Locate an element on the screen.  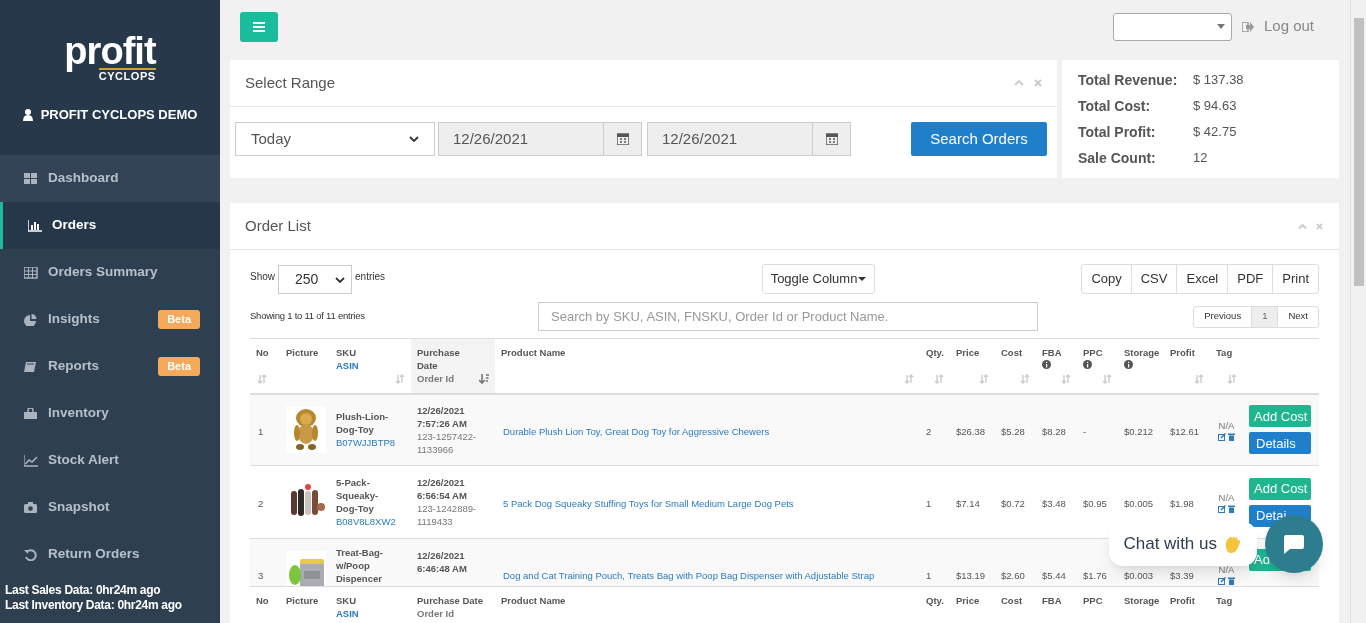
menu-button is located at coordinates (259, 26).